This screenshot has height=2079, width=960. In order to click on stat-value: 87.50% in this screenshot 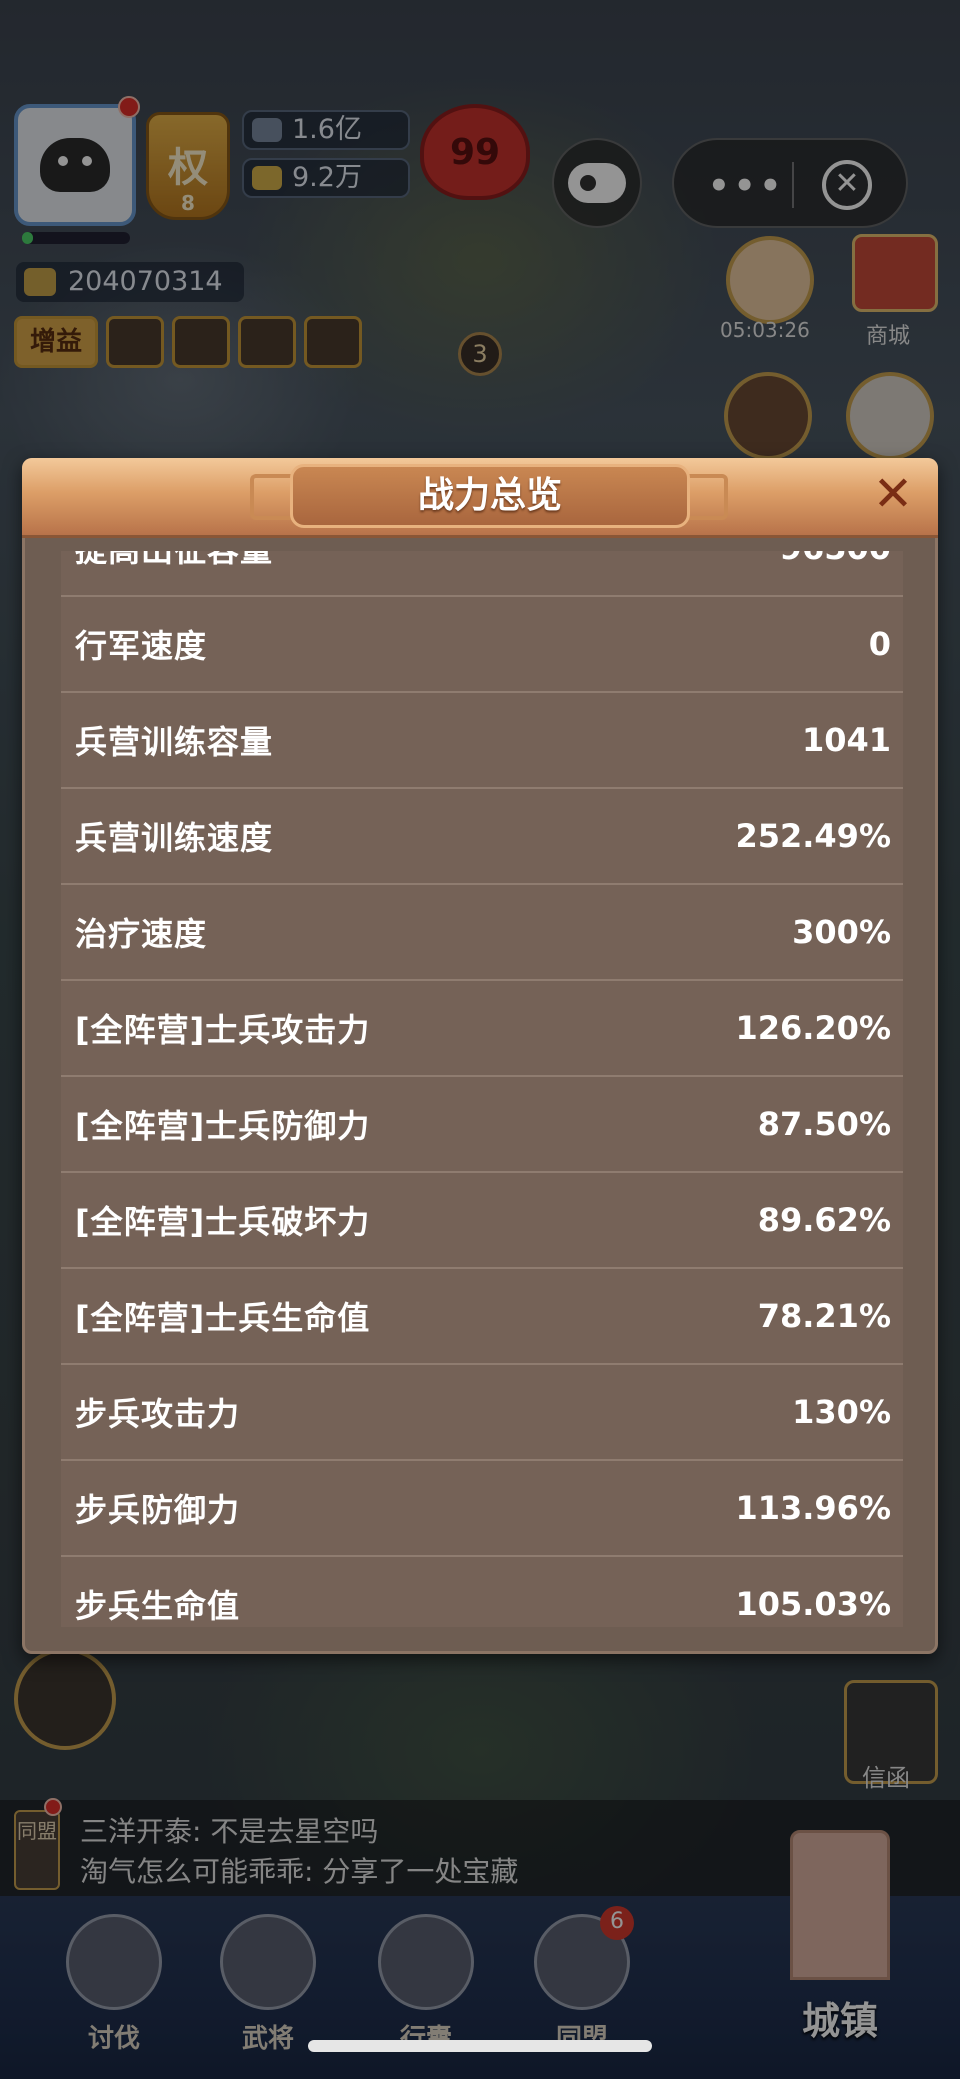, I will do `click(824, 1124)`.